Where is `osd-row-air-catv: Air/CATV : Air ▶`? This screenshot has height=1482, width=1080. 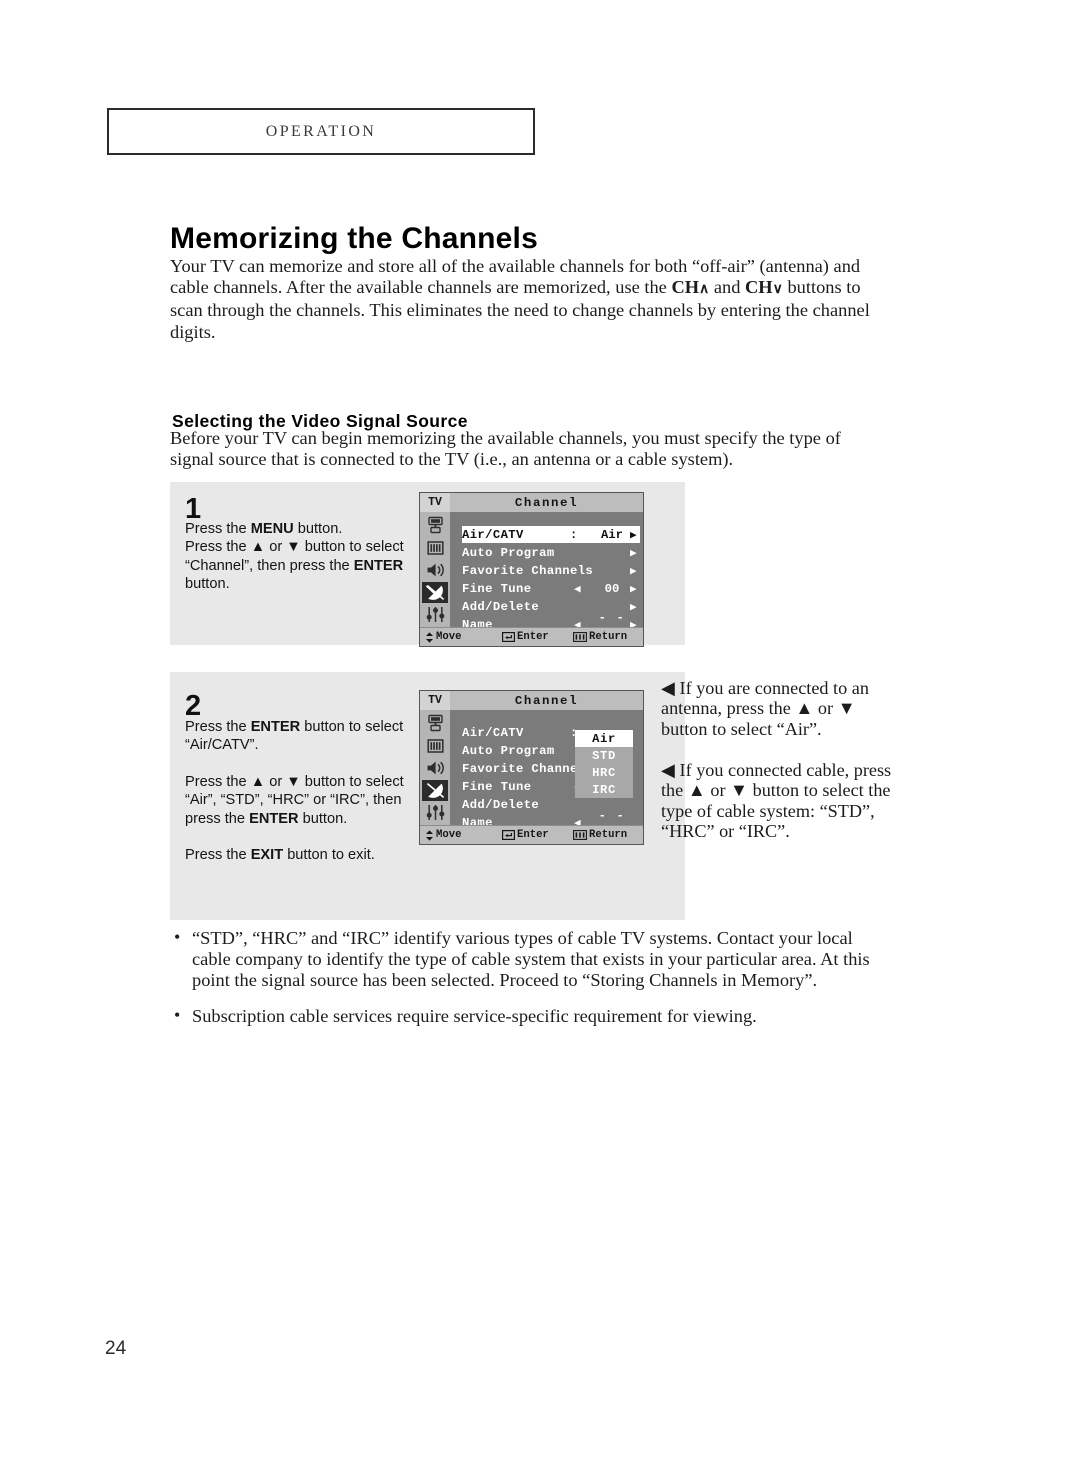
osd-row-air-catv: Air/CATV : Air ▶ is located at coordinates (551, 534).